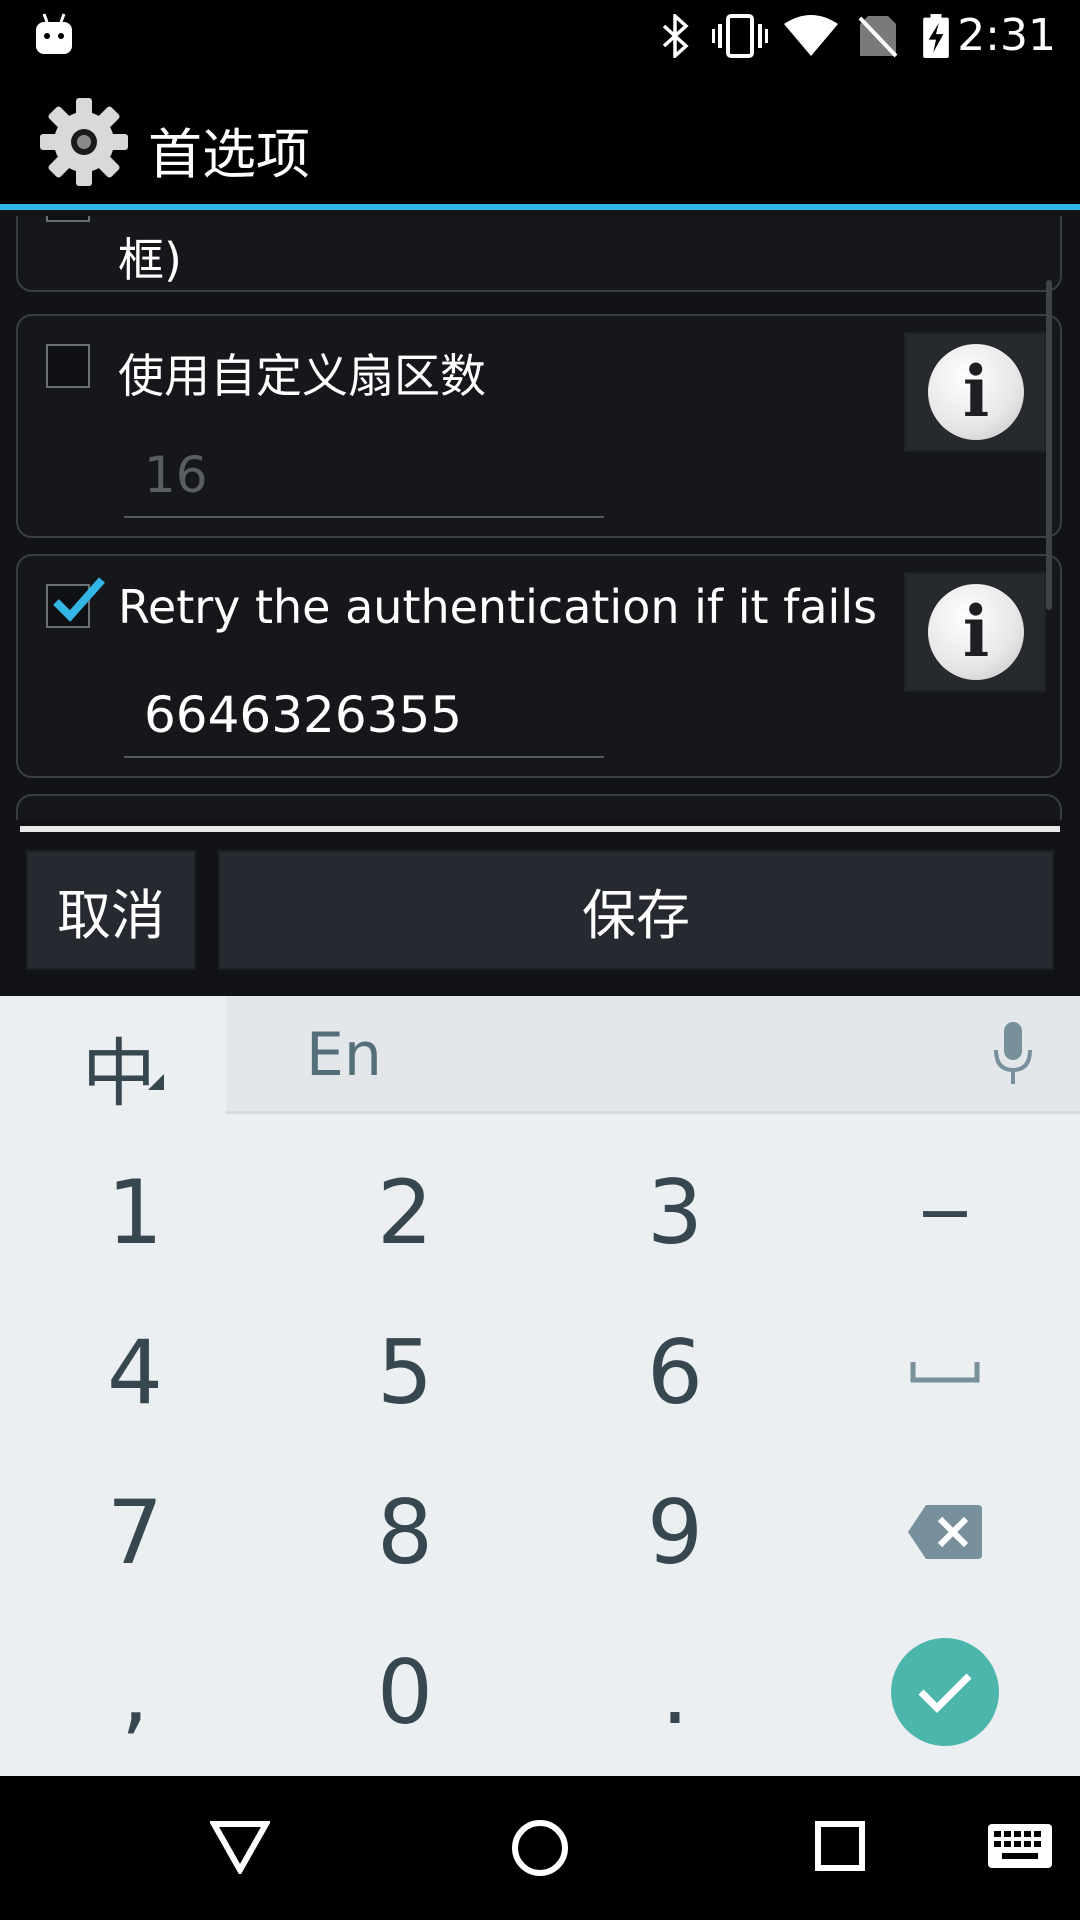 The image size is (1080, 1920). What do you see at coordinates (539, 807) in the screenshot?
I see `list-item-partial-bottom` at bounding box center [539, 807].